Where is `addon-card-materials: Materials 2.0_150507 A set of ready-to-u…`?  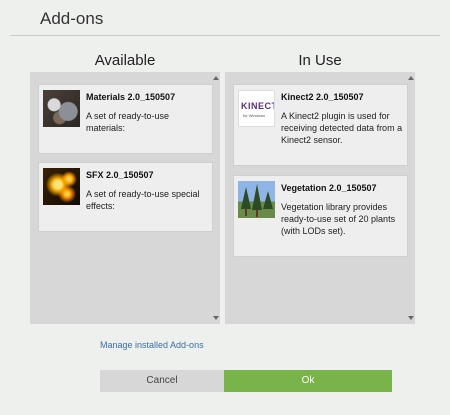
addon-card-materials: Materials 2.0_150507 A set of ready-to-u… is located at coordinates (125, 119).